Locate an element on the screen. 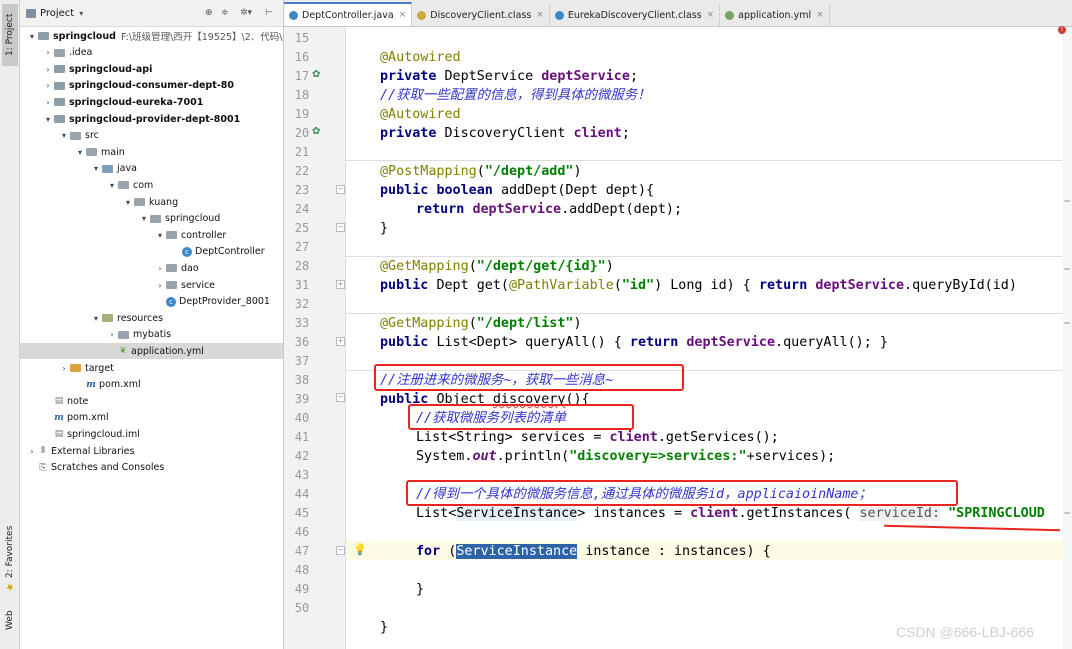 The width and height of the screenshot is (1072, 649). tree-item: ▾ springcloud-provider-dept-8001 is located at coordinates (130, 119).